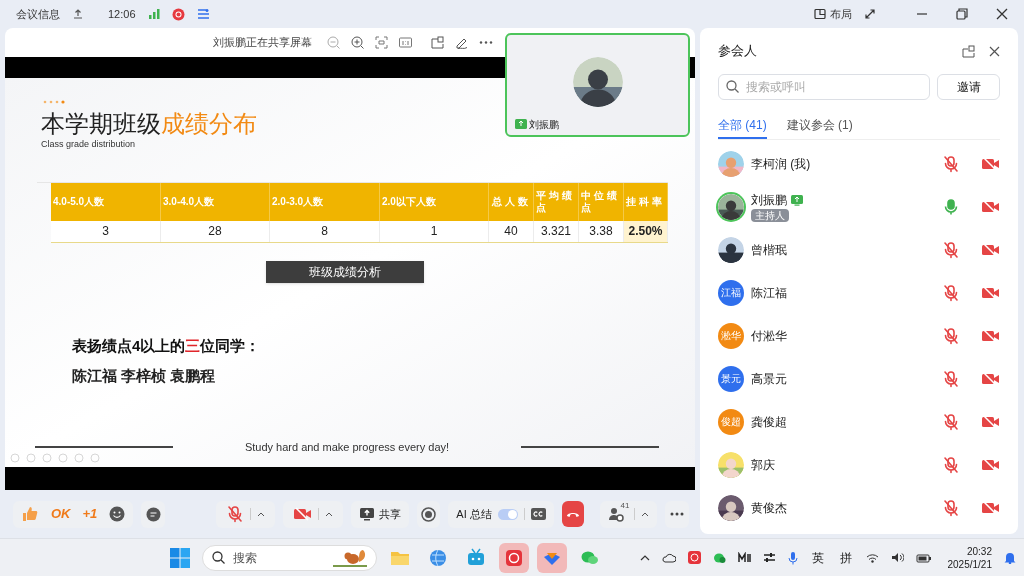 The image size is (1024, 576). What do you see at coordinates (769, 250) in the screenshot?
I see `participant-name: 曾楷珉` at bounding box center [769, 250].